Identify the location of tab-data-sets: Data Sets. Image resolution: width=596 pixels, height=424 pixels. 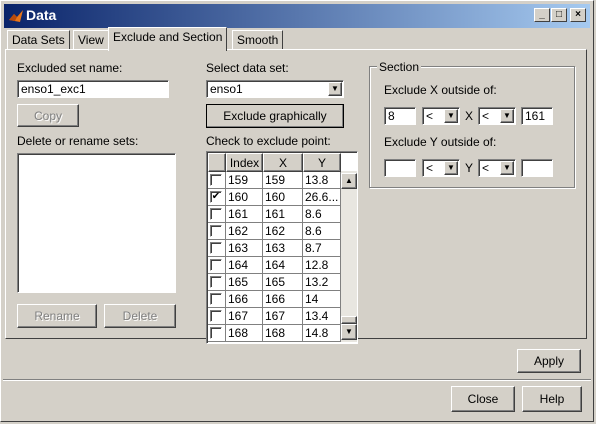
(38, 40).